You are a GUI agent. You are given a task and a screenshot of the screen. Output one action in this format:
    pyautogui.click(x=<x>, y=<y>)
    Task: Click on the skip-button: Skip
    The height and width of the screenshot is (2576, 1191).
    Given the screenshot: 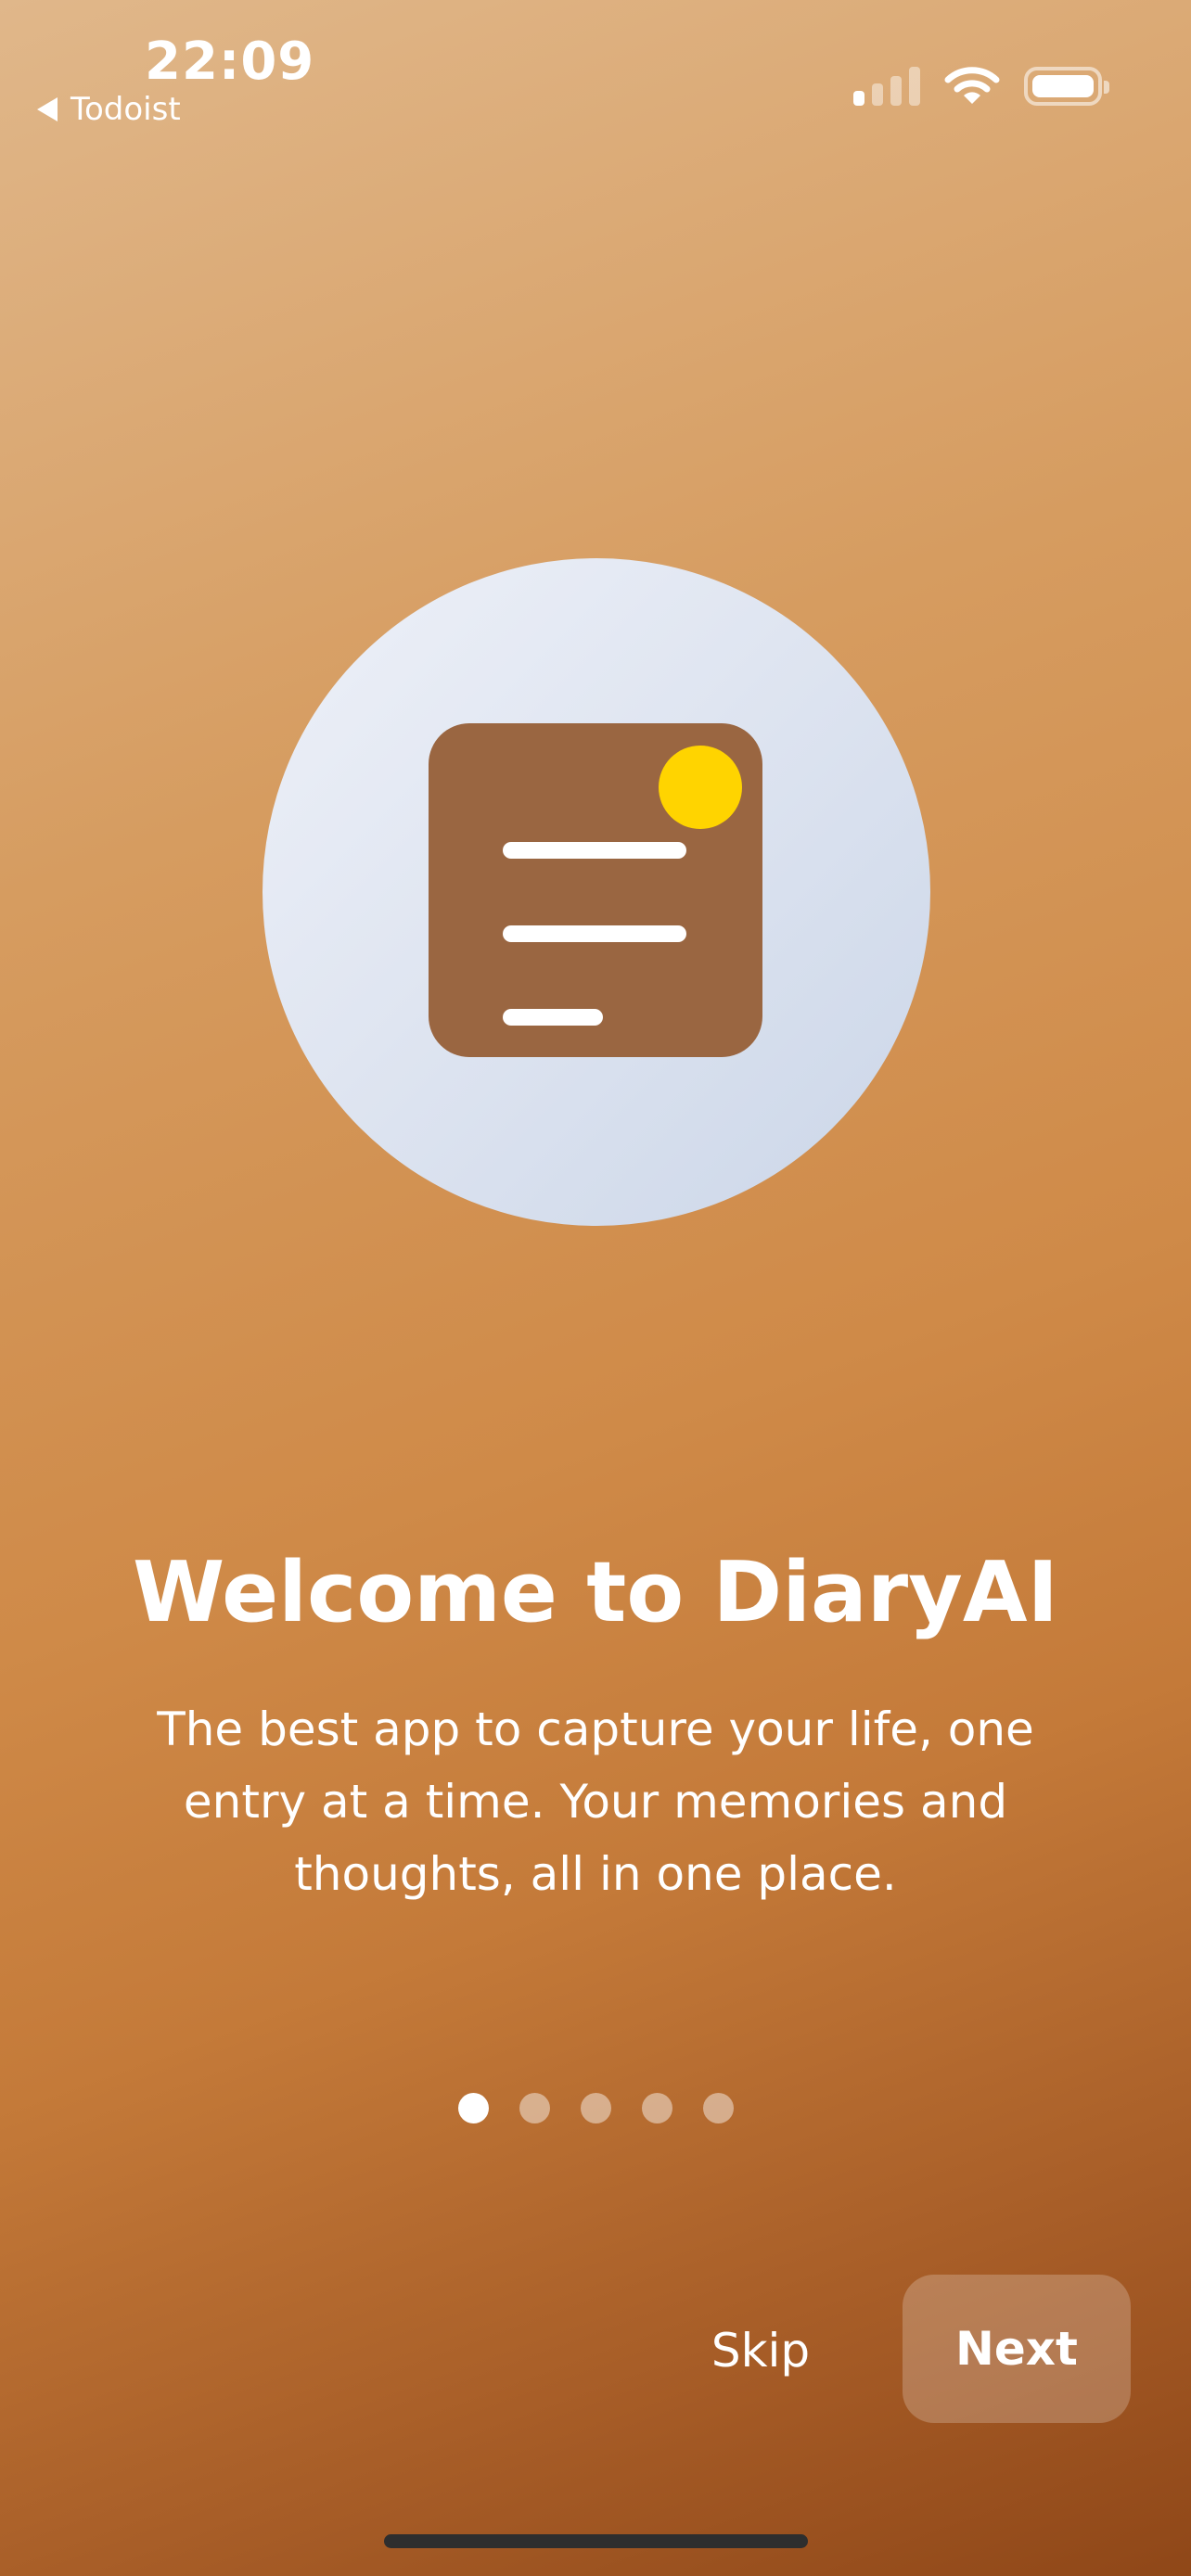 What is the action you would take?
    pyautogui.click(x=760, y=2351)
    